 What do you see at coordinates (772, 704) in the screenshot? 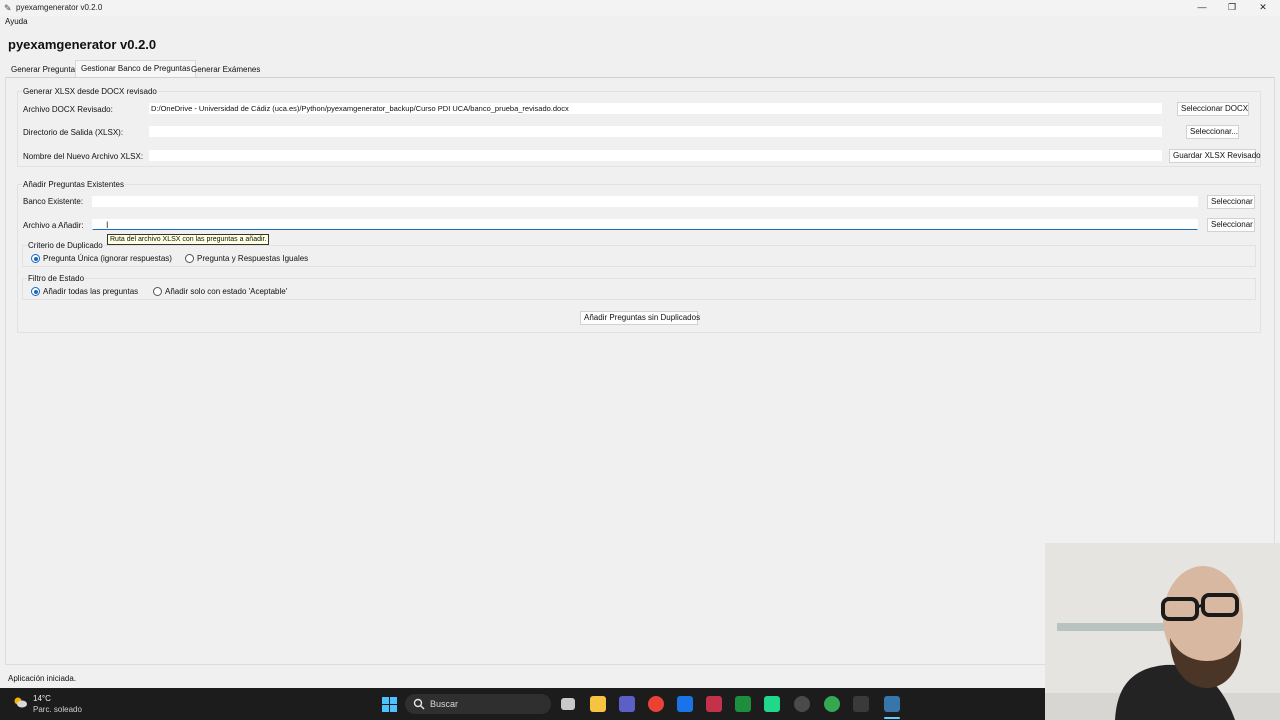
I see `pycharm-icon` at bounding box center [772, 704].